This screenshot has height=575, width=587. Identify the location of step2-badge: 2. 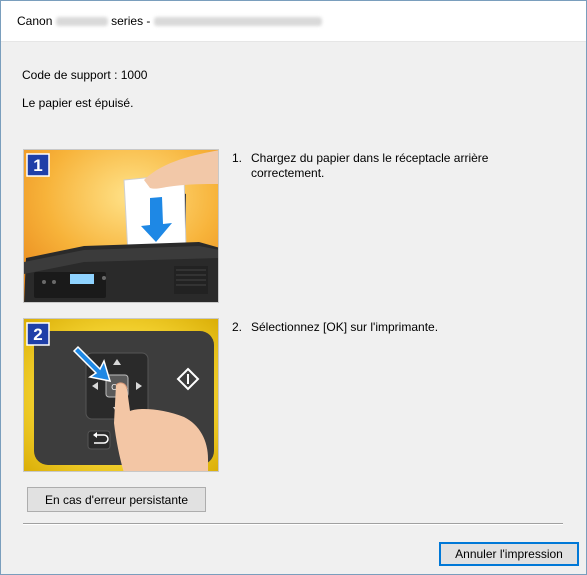
(37, 334).